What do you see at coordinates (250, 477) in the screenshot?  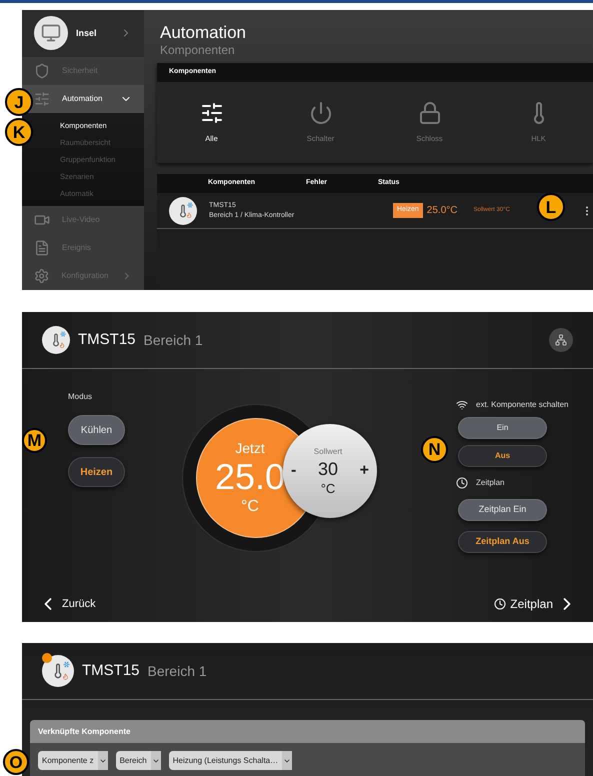 I see `current-value: 25.0` at bounding box center [250, 477].